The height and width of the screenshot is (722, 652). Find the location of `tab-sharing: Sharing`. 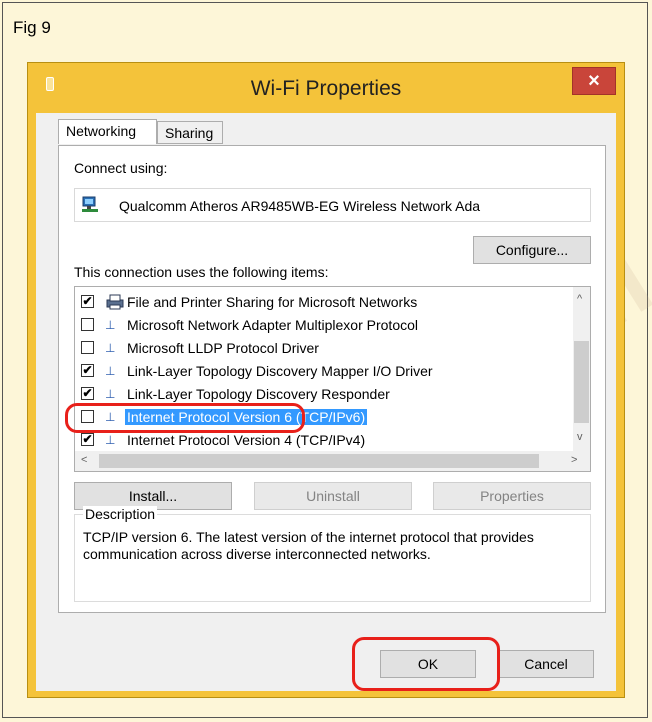

tab-sharing: Sharing is located at coordinates (190, 132).